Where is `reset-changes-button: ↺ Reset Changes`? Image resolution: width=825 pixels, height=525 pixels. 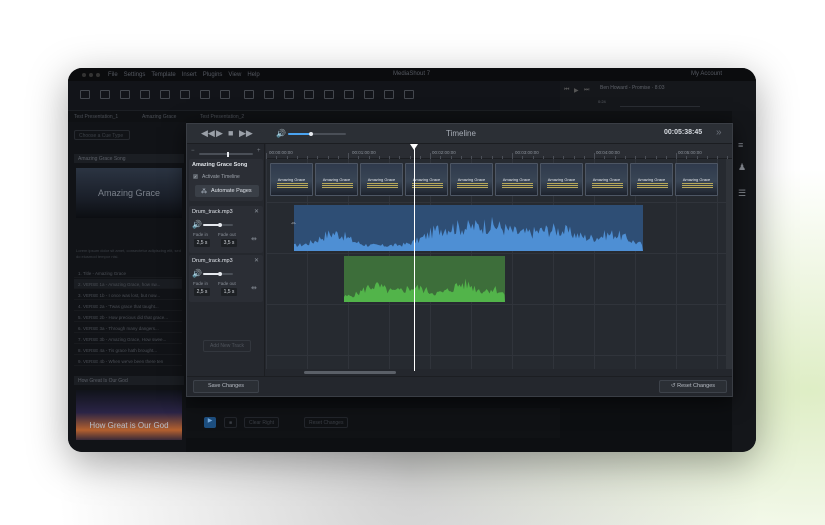
reset-changes-button: ↺ Reset Changes is located at coordinates (693, 386).